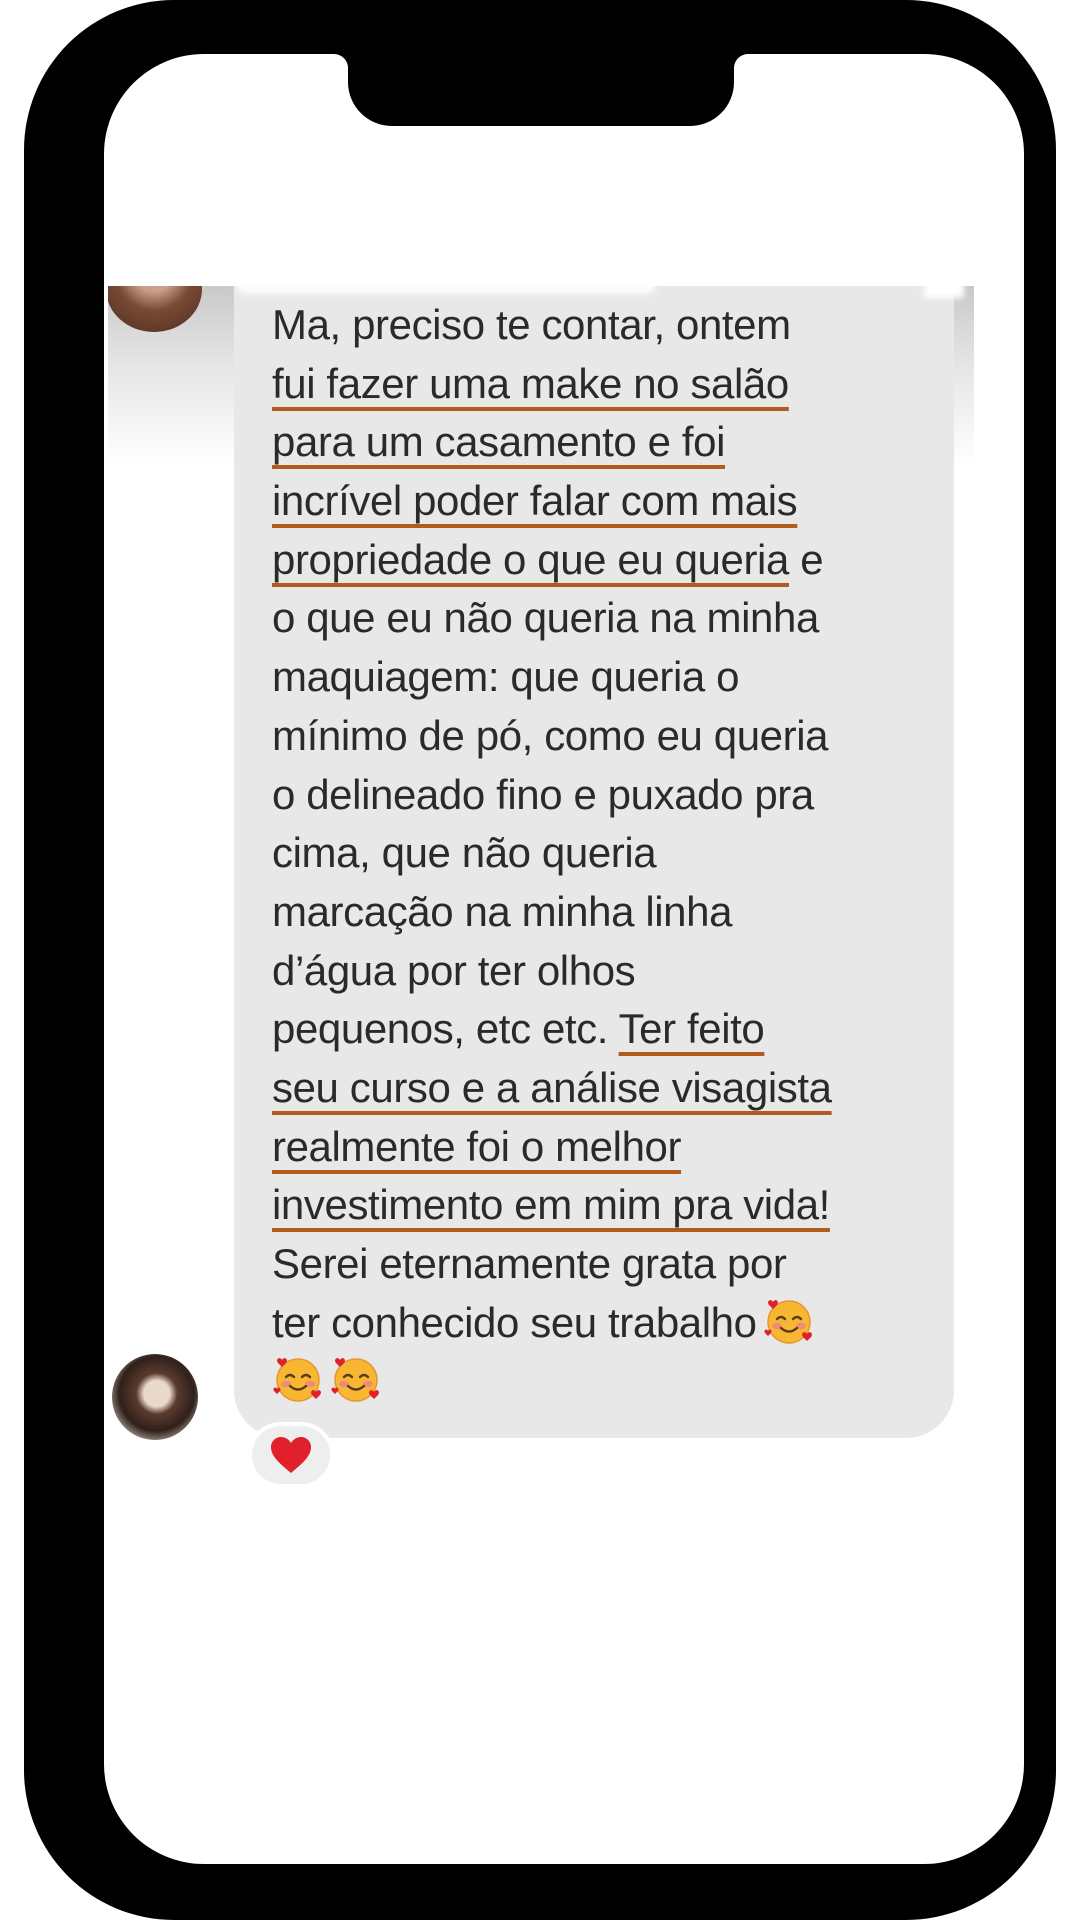 Image resolution: width=1080 pixels, height=1920 pixels. What do you see at coordinates (529, 1263) in the screenshot?
I see `message-text-segment: Serei eternamente grata por` at bounding box center [529, 1263].